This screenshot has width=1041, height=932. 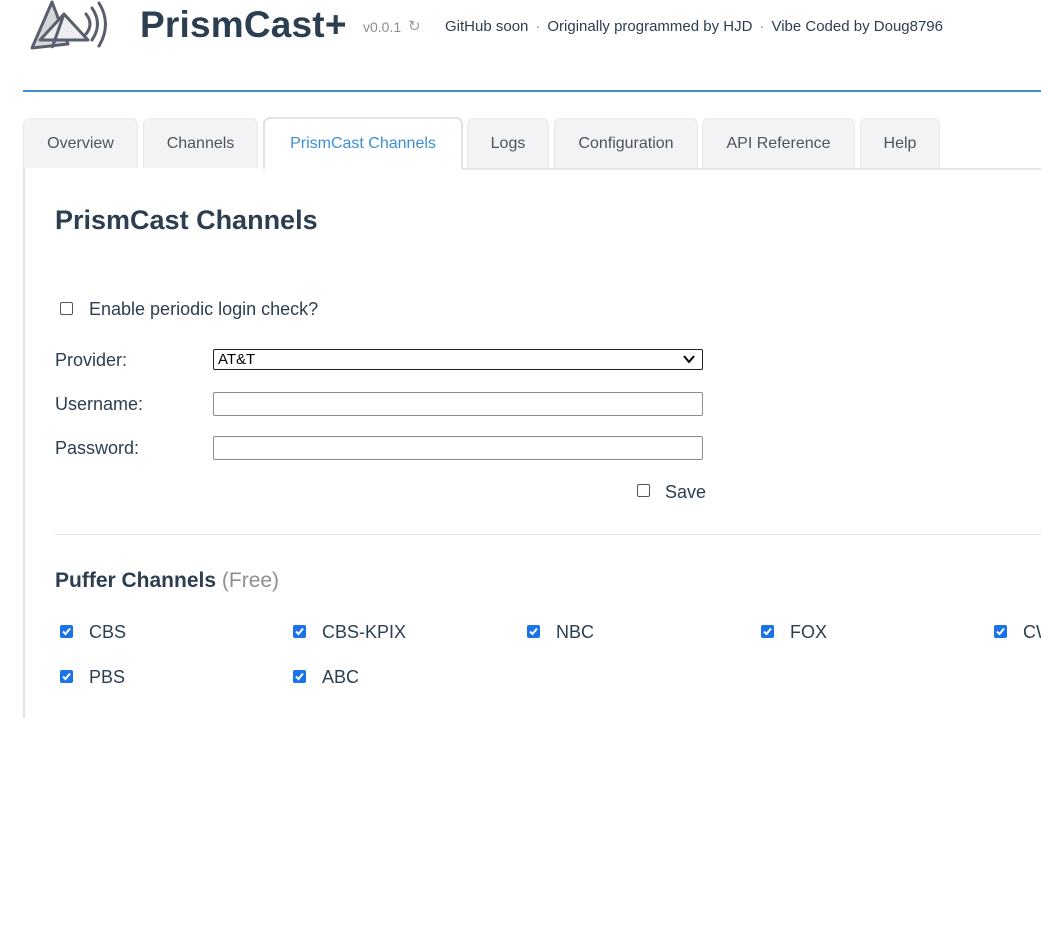 I want to click on tab-channels: Channels, so click(x=200, y=143).